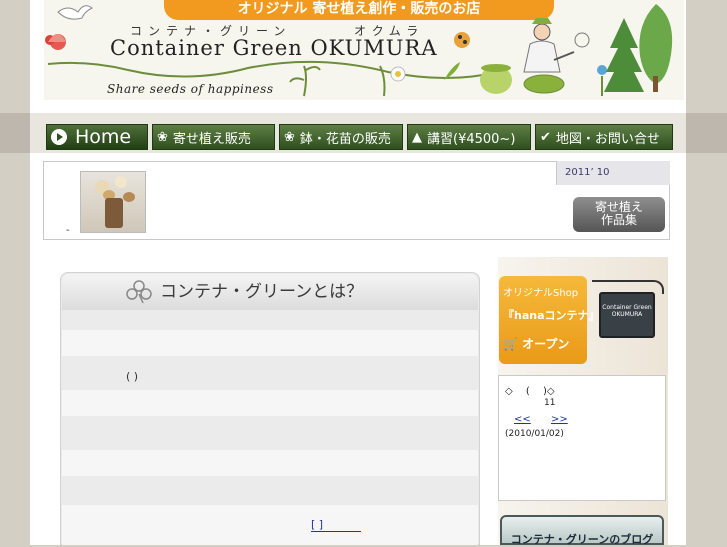 The height and width of the screenshot is (547, 727). What do you see at coordinates (190, 89) in the screenshot?
I see `tagline: Share seeds of happiness` at bounding box center [190, 89].